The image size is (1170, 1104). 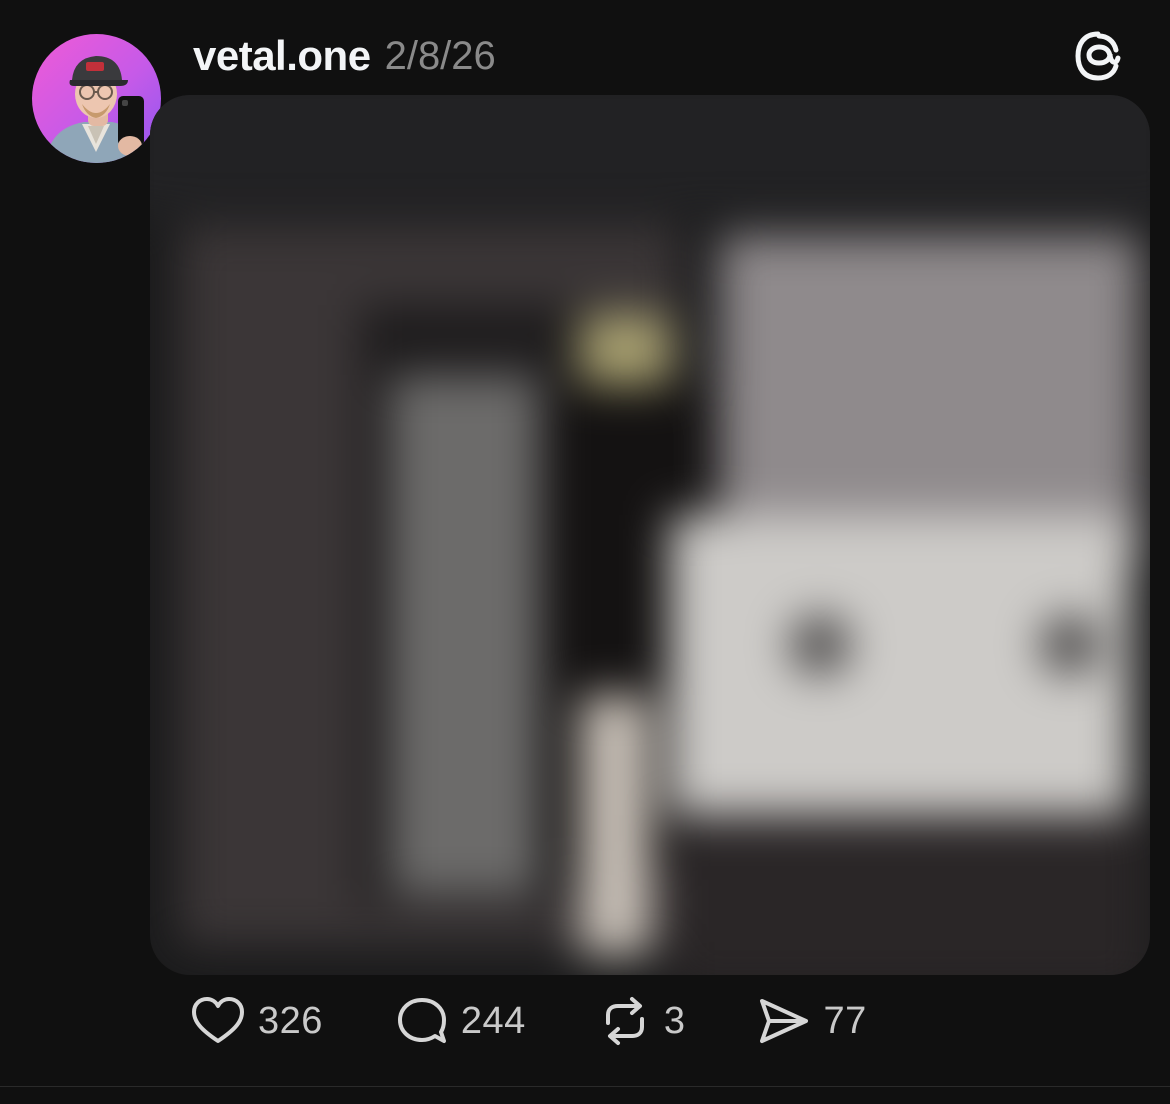 What do you see at coordinates (290, 1020) in the screenshot?
I see `like-count: 326` at bounding box center [290, 1020].